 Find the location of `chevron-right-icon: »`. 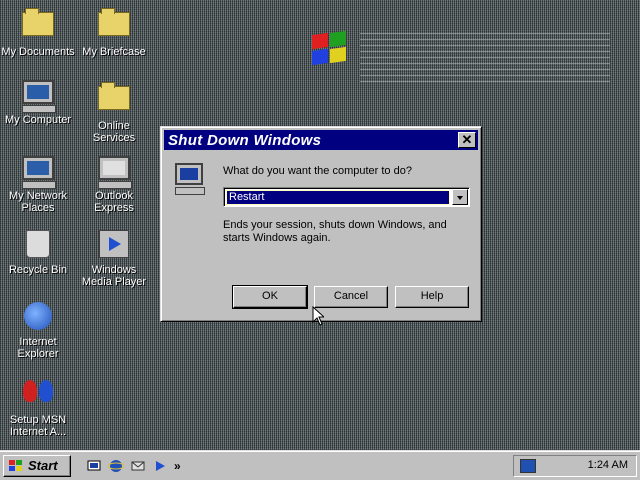

chevron-right-icon: » is located at coordinates (177, 466).